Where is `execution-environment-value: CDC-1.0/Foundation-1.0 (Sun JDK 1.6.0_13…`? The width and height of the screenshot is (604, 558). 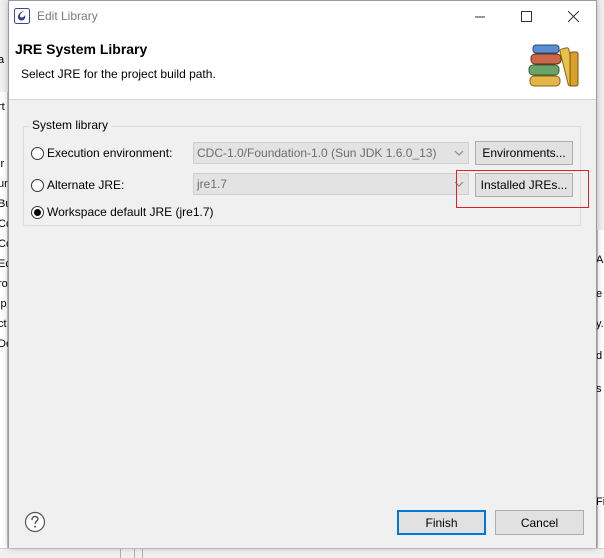 execution-environment-value: CDC-1.0/Foundation-1.0 (Sun JDK 1.6.0_13… is located at coordinates (317, 153).